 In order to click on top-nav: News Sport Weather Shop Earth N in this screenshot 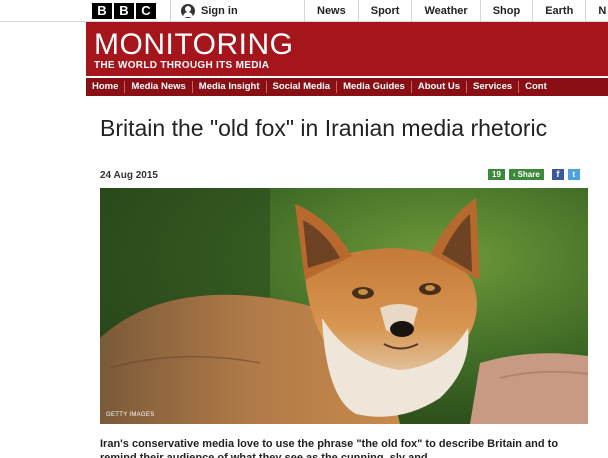, I will do `click(456, 11)`.